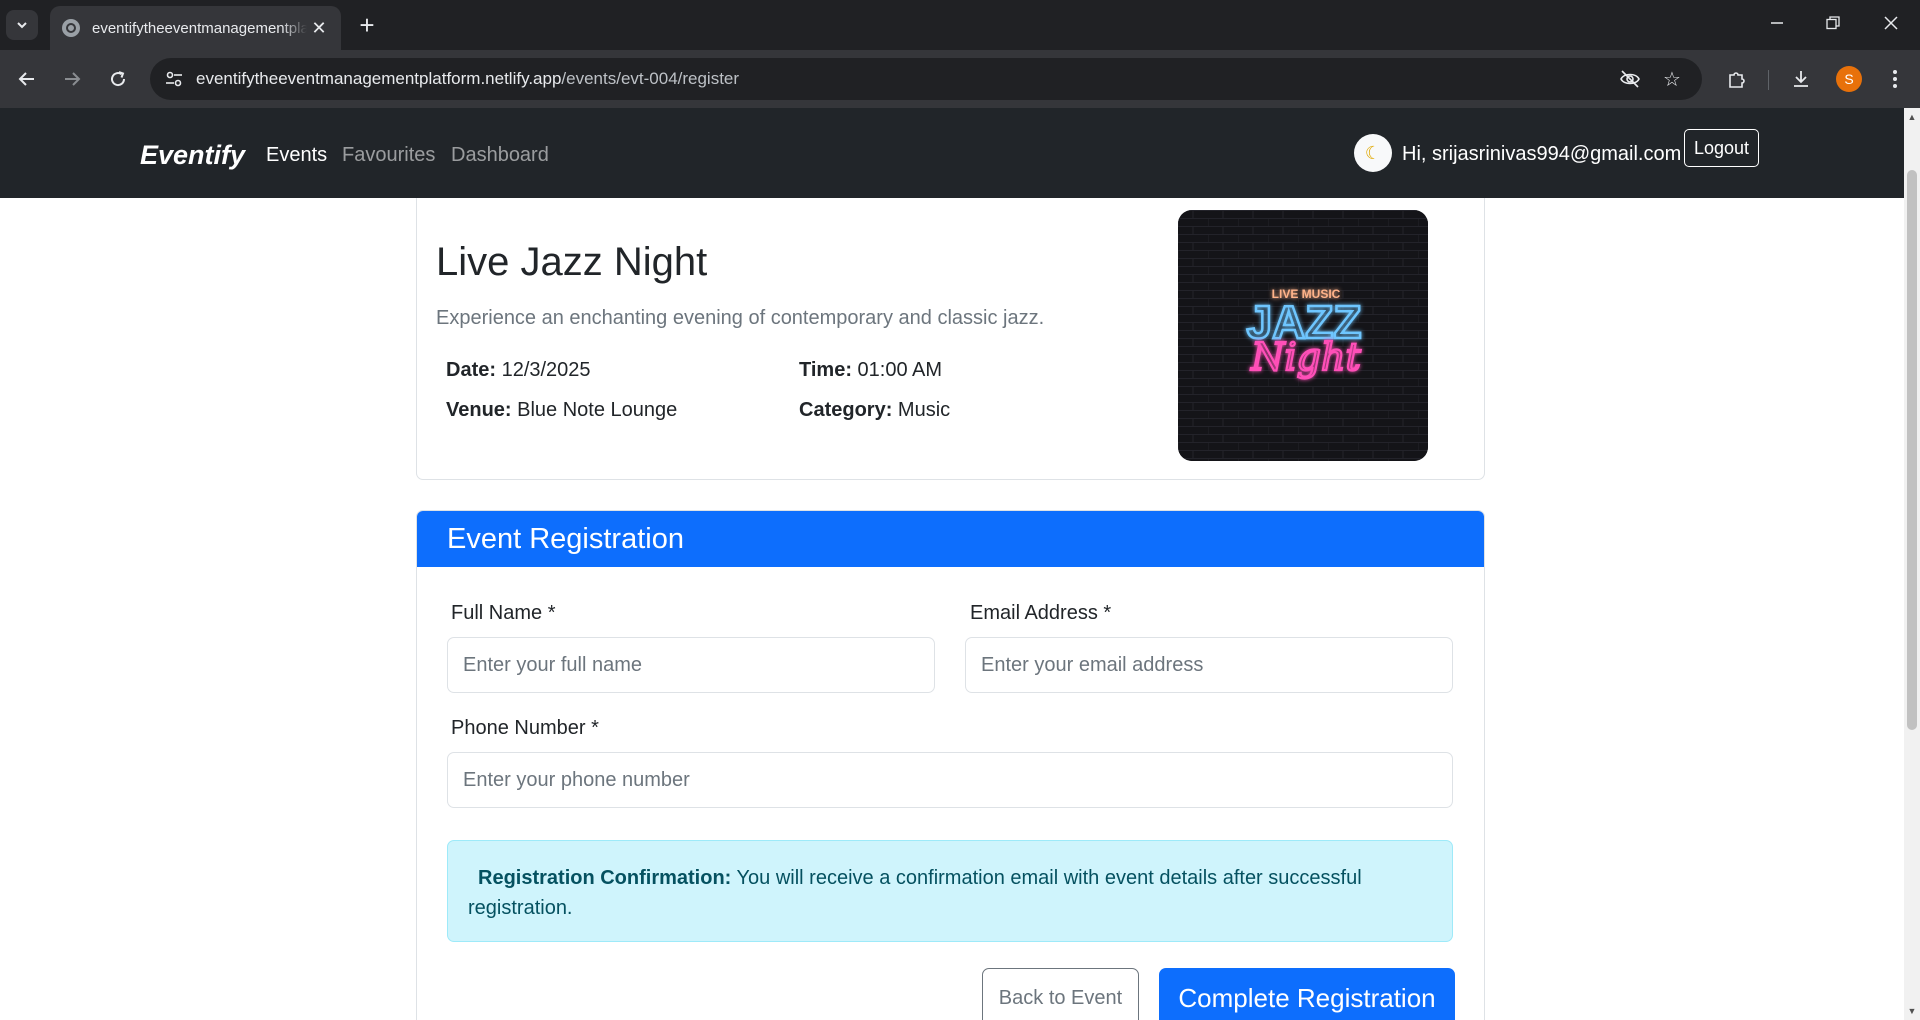 This screenshot has width=1920, height=1020. What do you see at coordinates (1041, 613) in the screenshot?
I see `email-label: Email Address *` at bounding box center [1041, 613].